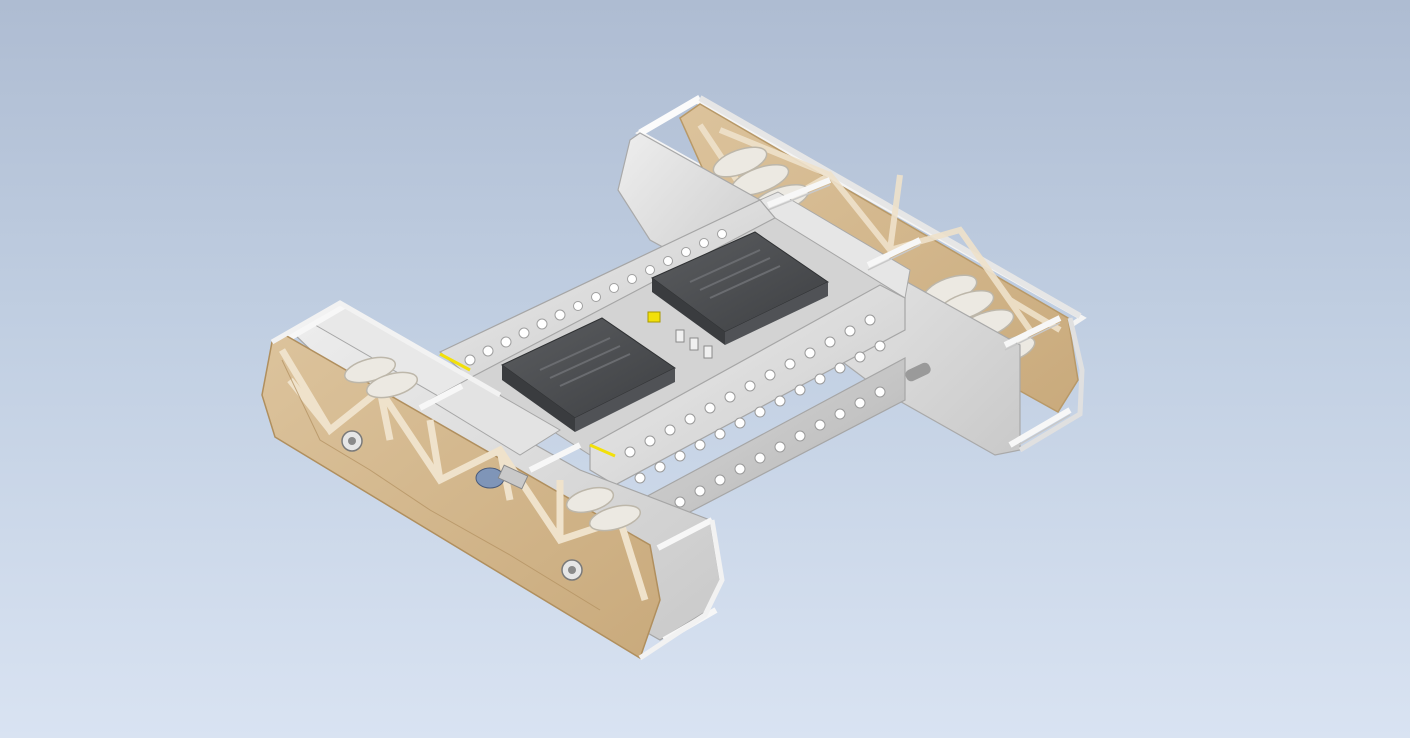 This screenshot has width=1410, height=738. I want to click on wheel-hub-front-left, so click(352, 441).